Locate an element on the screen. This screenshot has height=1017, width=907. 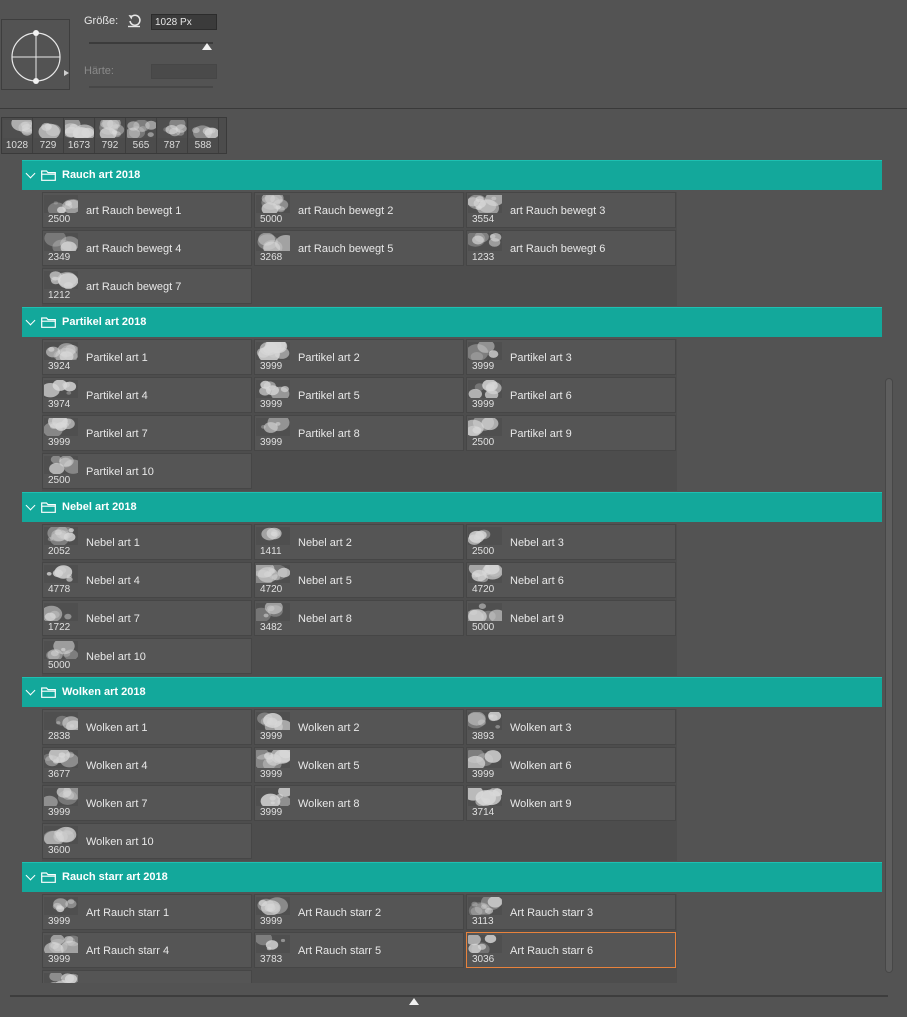
brush-group-name: Rauch starr art 2018 is located at coordinates (115, 877).